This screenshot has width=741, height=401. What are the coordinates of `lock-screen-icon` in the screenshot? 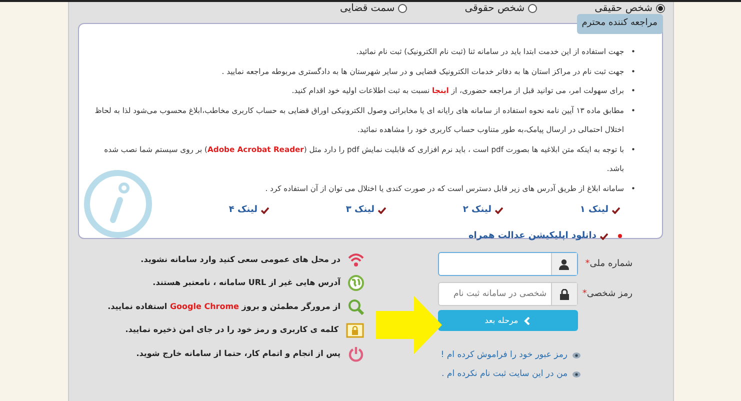 It's located at (355, 330).